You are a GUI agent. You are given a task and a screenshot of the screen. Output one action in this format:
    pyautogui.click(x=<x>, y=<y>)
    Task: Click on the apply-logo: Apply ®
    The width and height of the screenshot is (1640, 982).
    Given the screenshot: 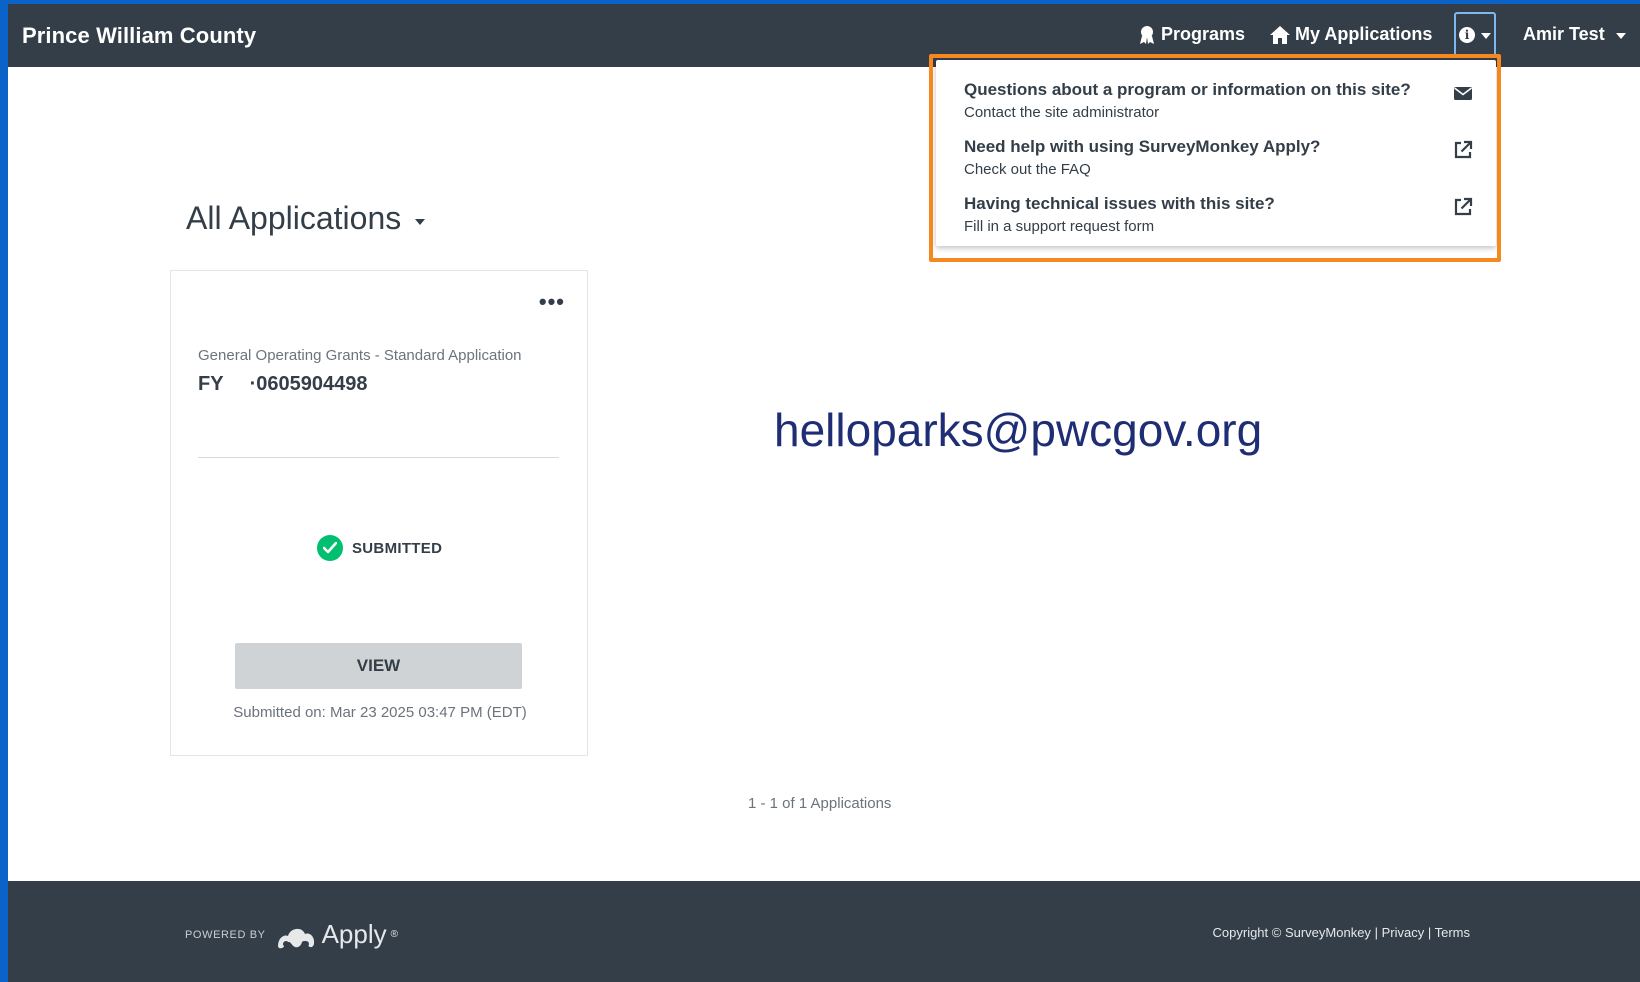 What is the action you would take?
    pyautogui.click(x=336, y=934)
    